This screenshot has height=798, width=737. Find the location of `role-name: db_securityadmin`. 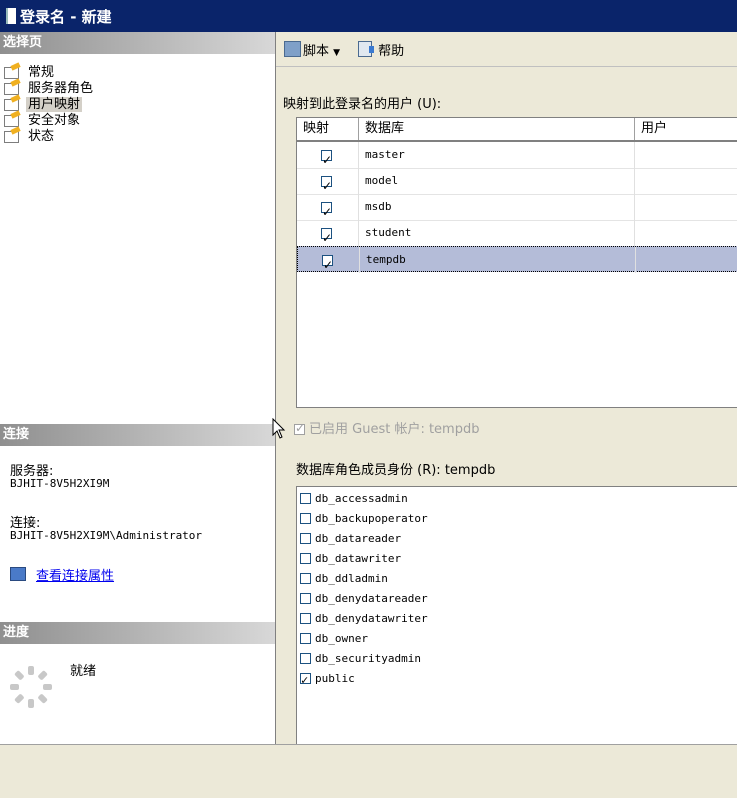

role-name: db_securityadmin is located at coordinates (368, 658).